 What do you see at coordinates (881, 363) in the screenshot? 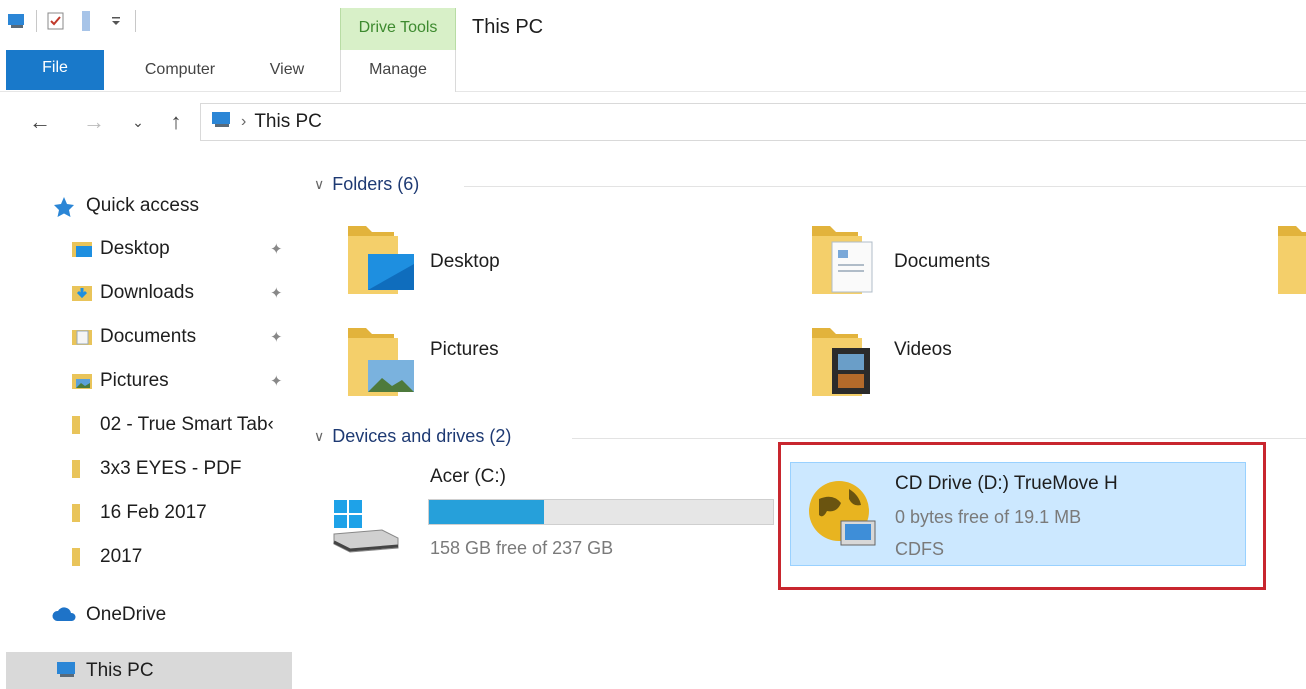
I see `folder-tile-videos: Videos` at bounding box center [881, 363].